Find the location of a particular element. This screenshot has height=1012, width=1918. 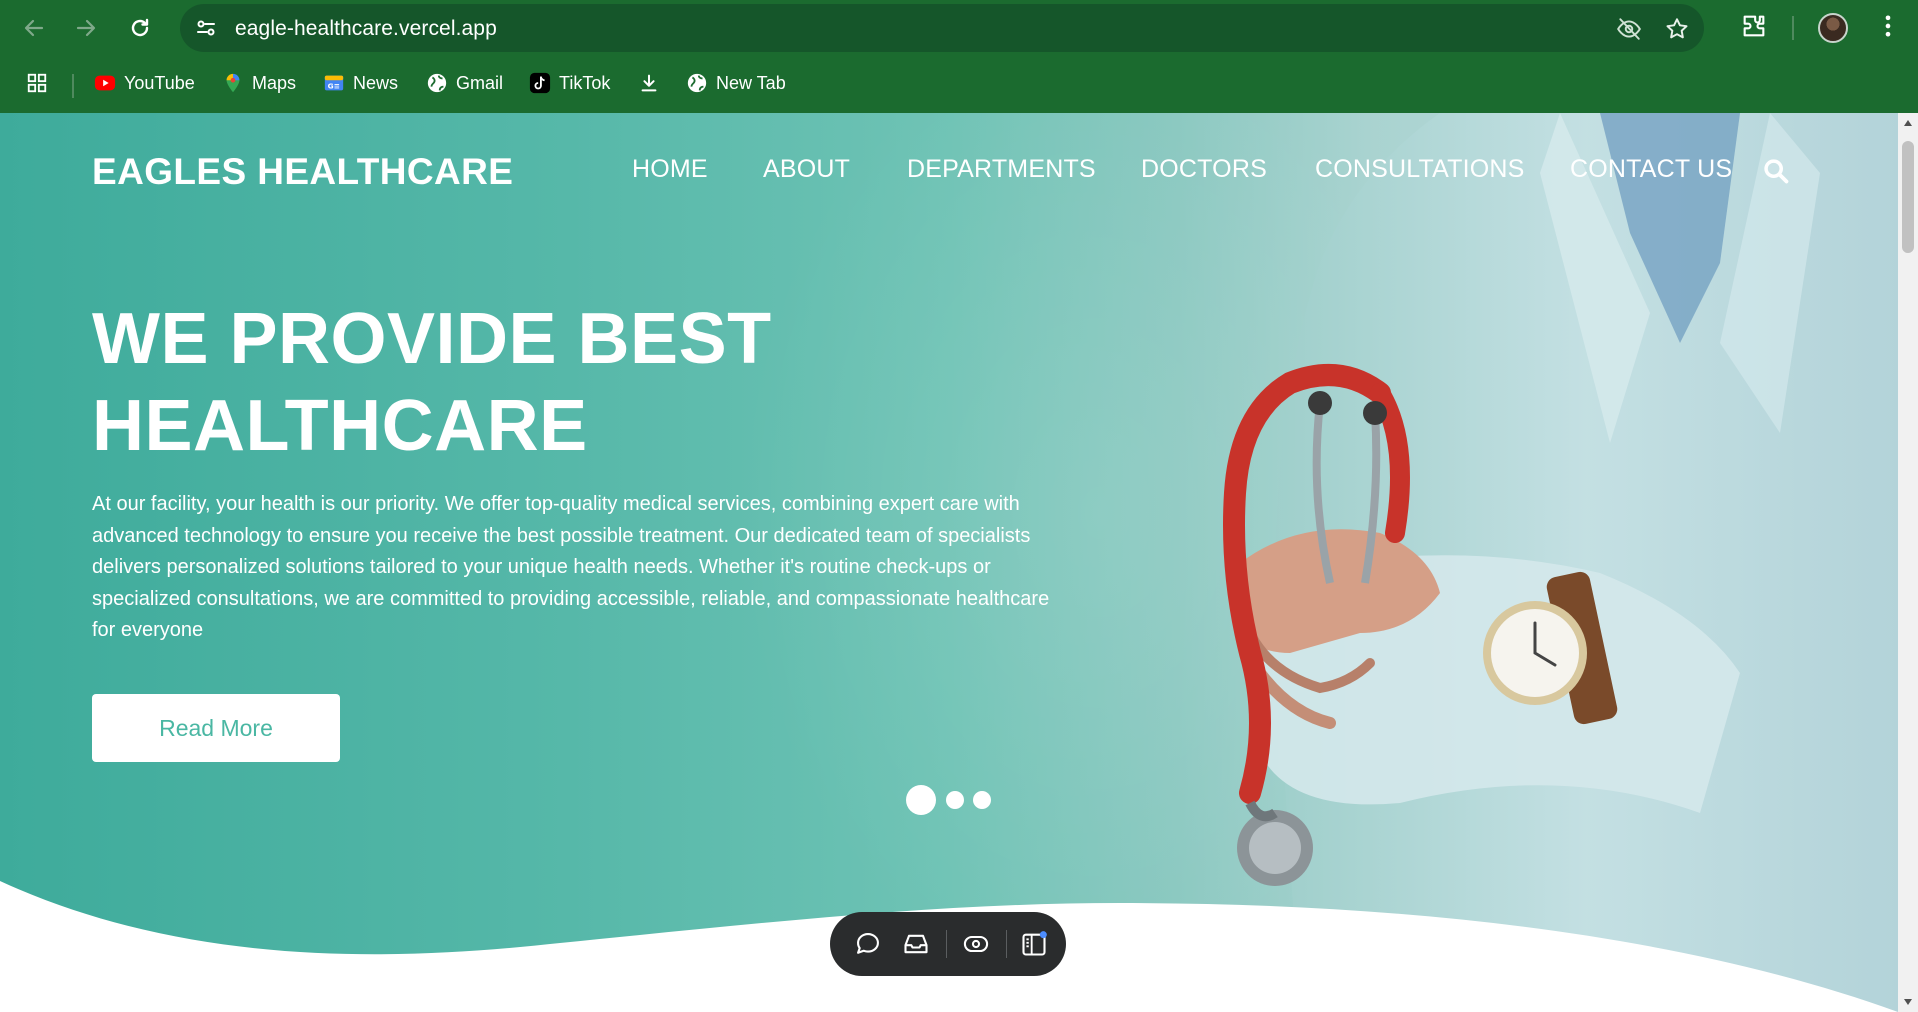

url-text: eagle-healthcare.vercel.app is located at coordinates (366, 29).